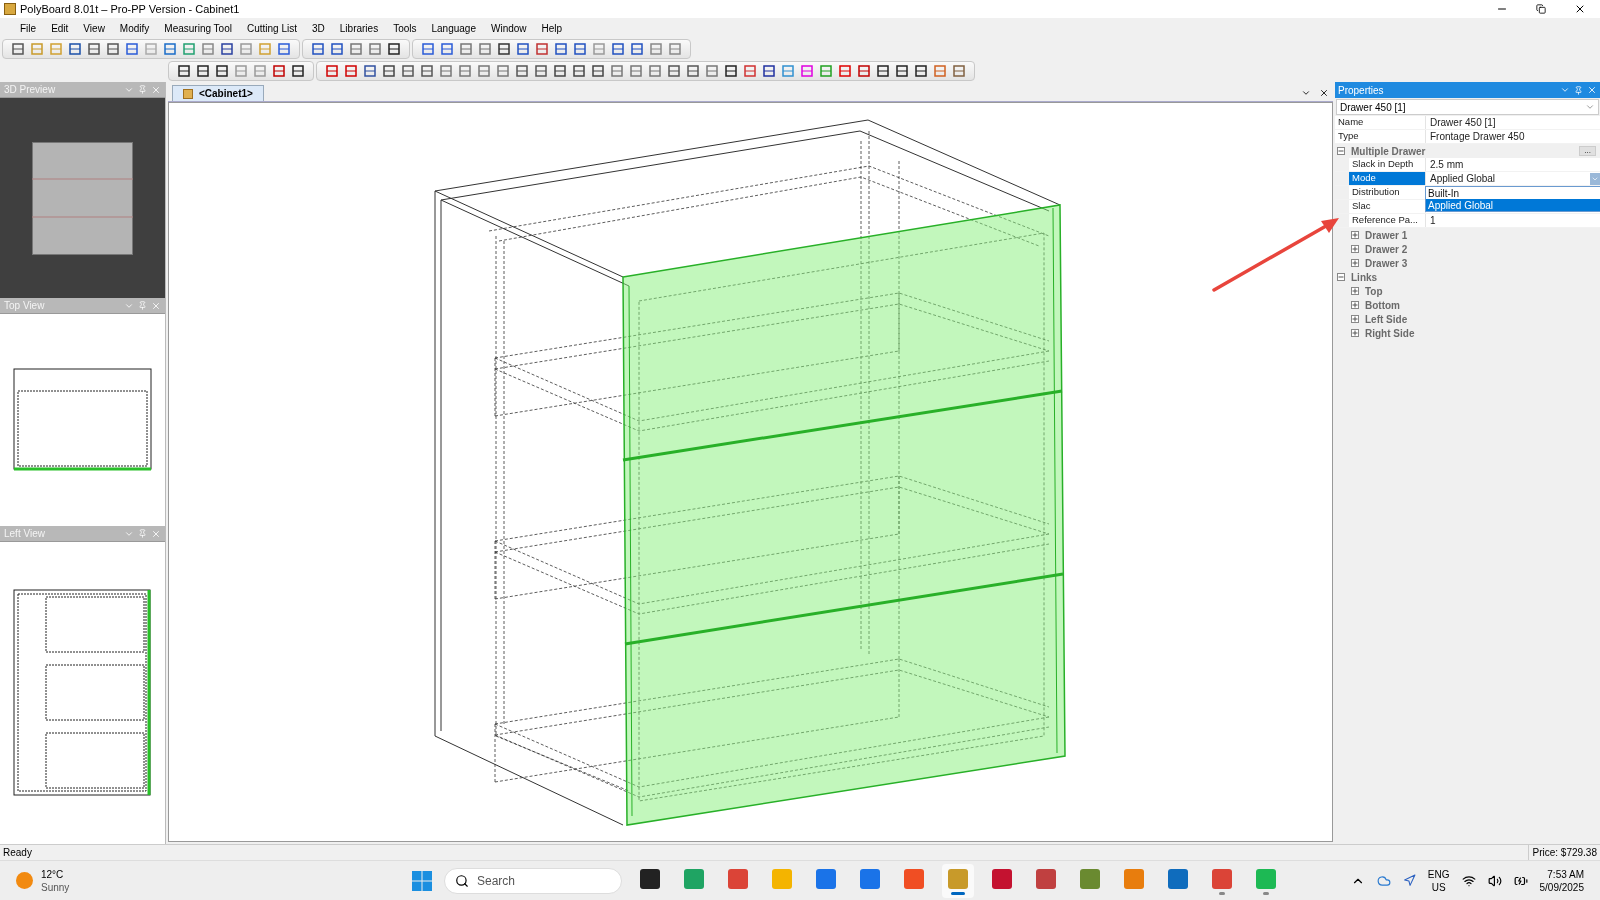  I want to click on menu-item: File, so click(28, 28).